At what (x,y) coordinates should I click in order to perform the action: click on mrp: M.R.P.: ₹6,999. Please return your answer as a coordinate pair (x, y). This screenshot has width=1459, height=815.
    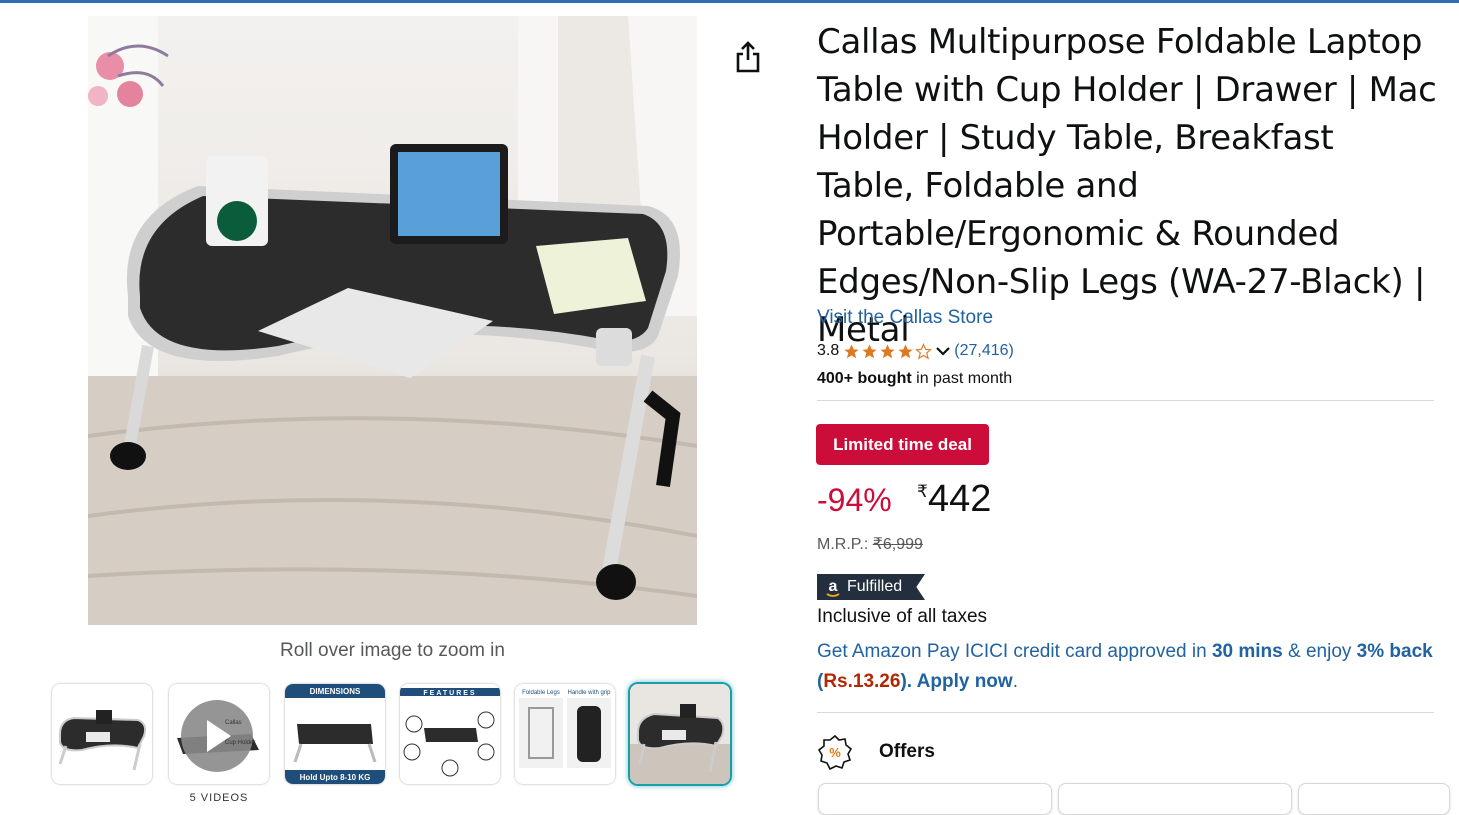
    Looking at the image, I should click on (870, 544).